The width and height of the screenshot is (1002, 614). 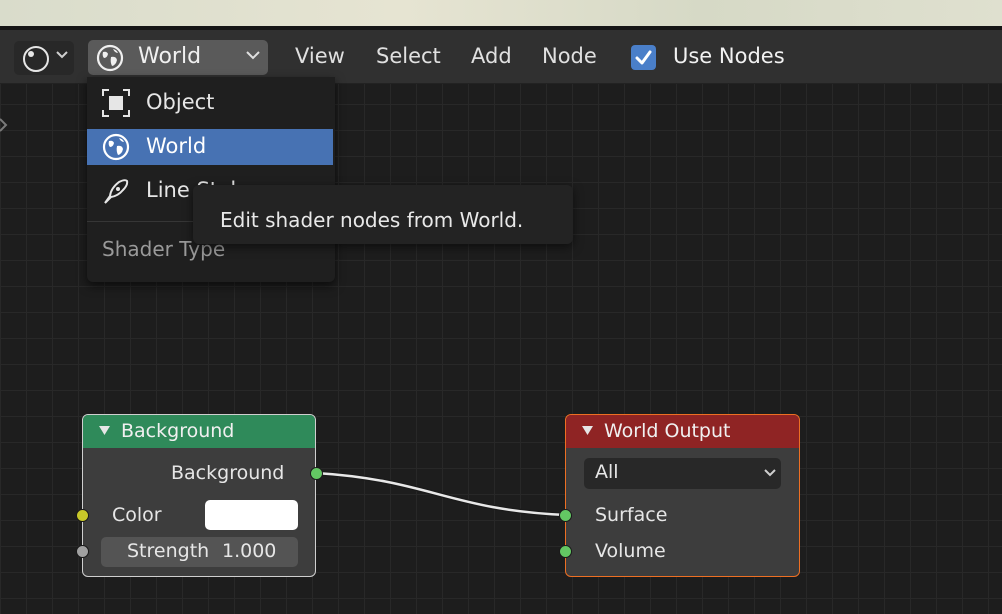 I want to click on target-value: All, so click(x=607, y=472).